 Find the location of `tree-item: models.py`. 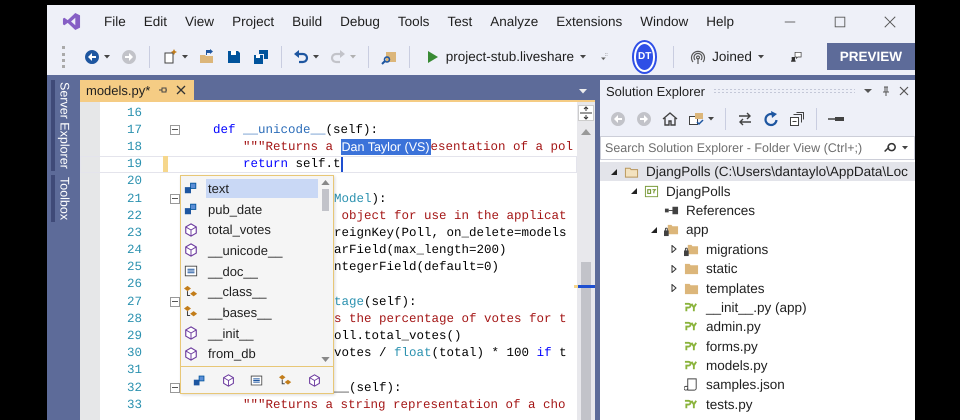

tree-item: models.py is located at coordinates (757, 366).